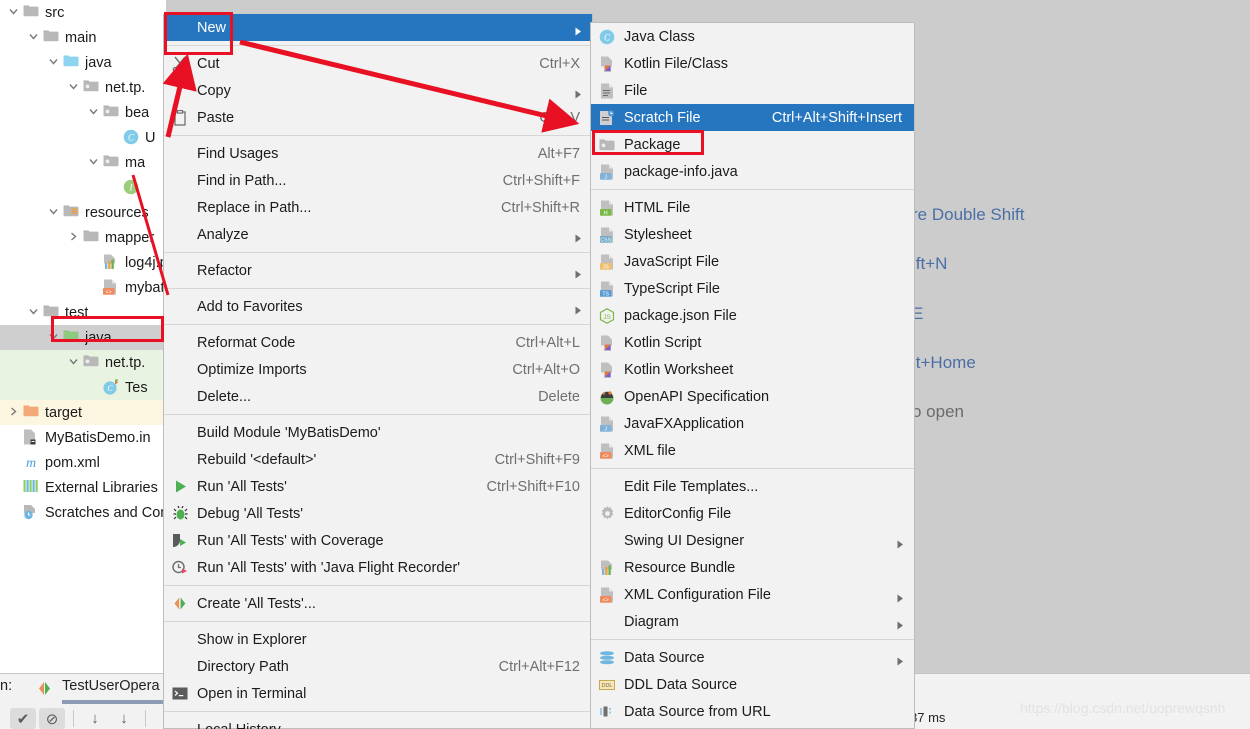  Describe the element at coordinates (83, 37) in the screenshot. I see `tree-row: main` at that location.